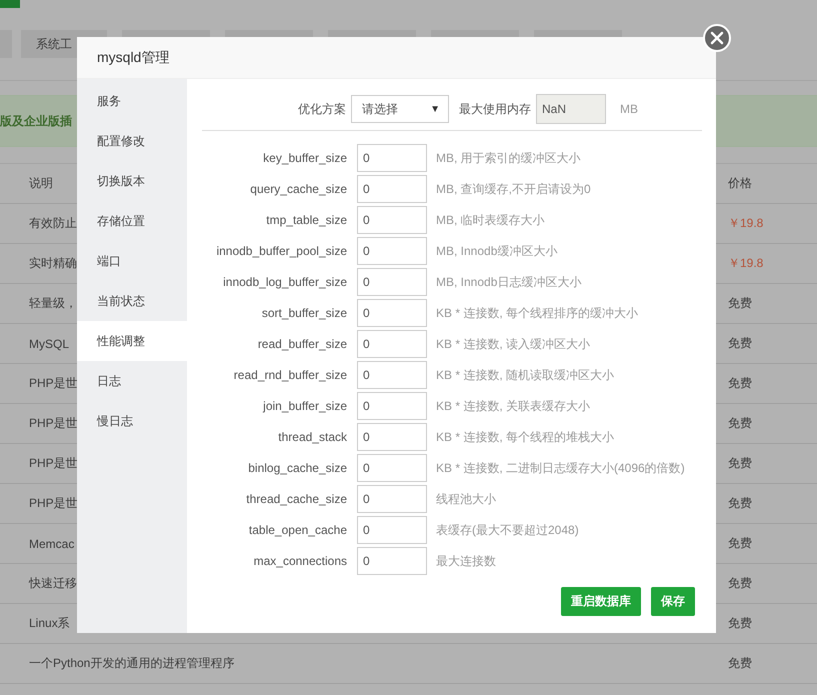 The height and width of the screenshot is (695, 817). I want to click on field-hint: 线程池大小, so click(466, 499).